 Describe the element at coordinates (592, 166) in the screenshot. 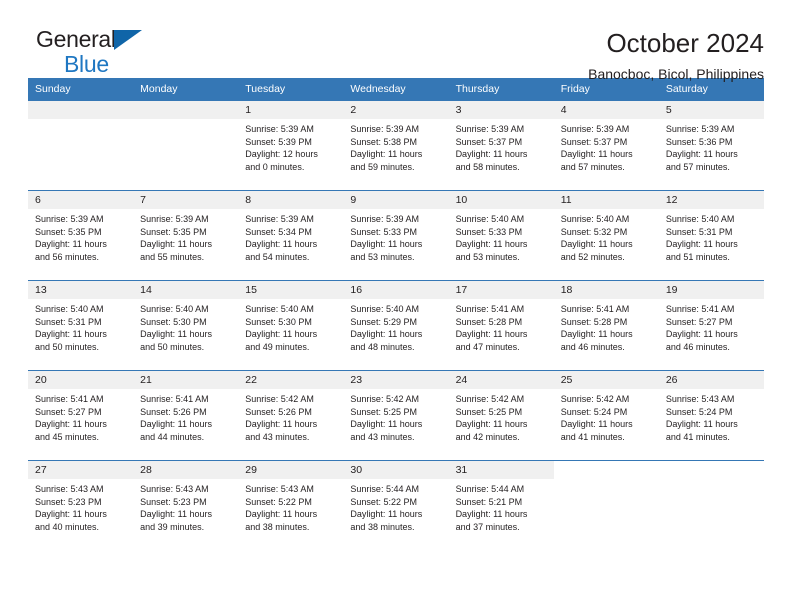

I see `daylight-text: and 57 minutes.` at that location.